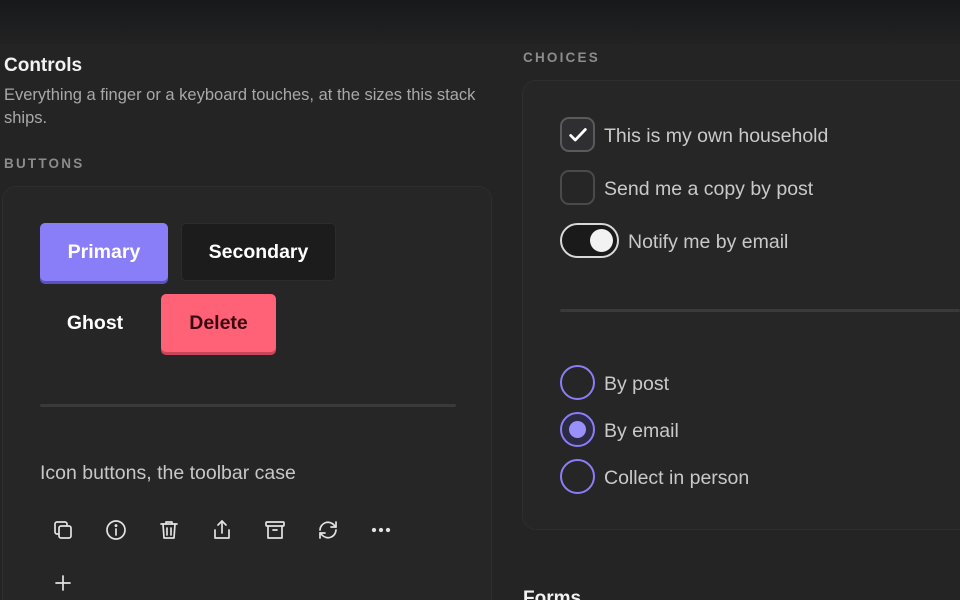 This screenshot has width=960, height=600. Describe the element at coordinates (601, 240) in the screenshot. I see `toggle-knob` at that location.